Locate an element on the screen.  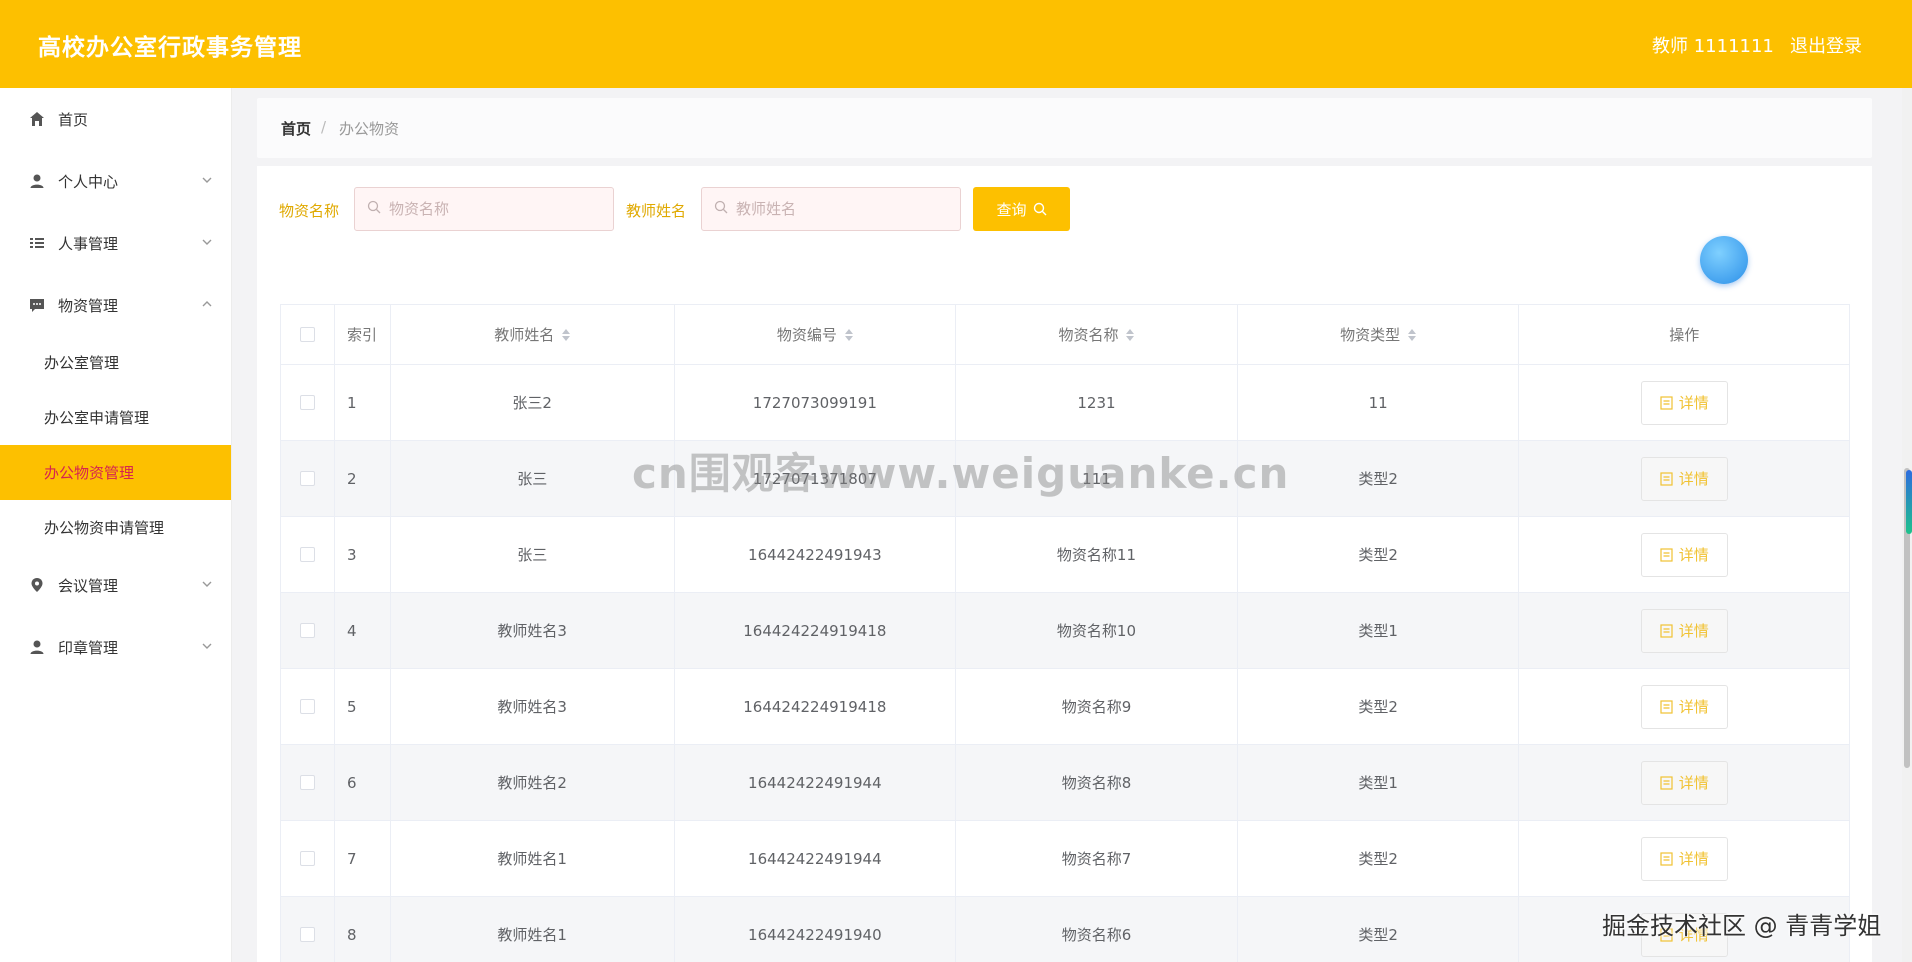
user-icon is located at coordinates (37, 647).